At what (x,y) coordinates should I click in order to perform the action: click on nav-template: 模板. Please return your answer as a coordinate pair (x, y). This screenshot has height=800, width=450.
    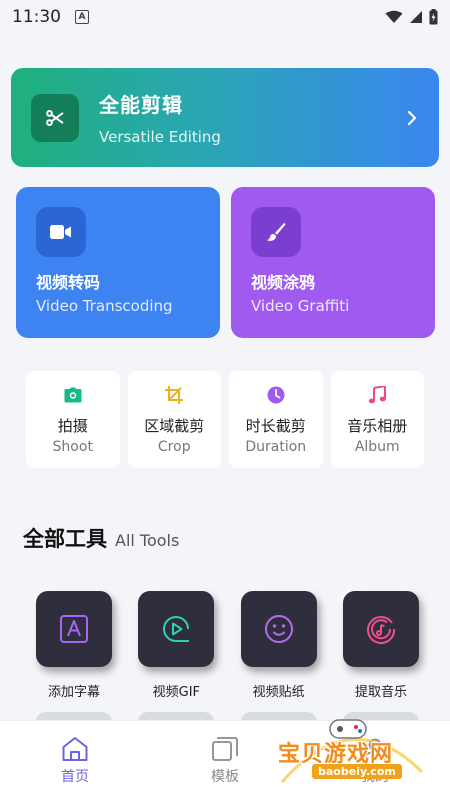
    Looking at the image, I should click on (225, 761).